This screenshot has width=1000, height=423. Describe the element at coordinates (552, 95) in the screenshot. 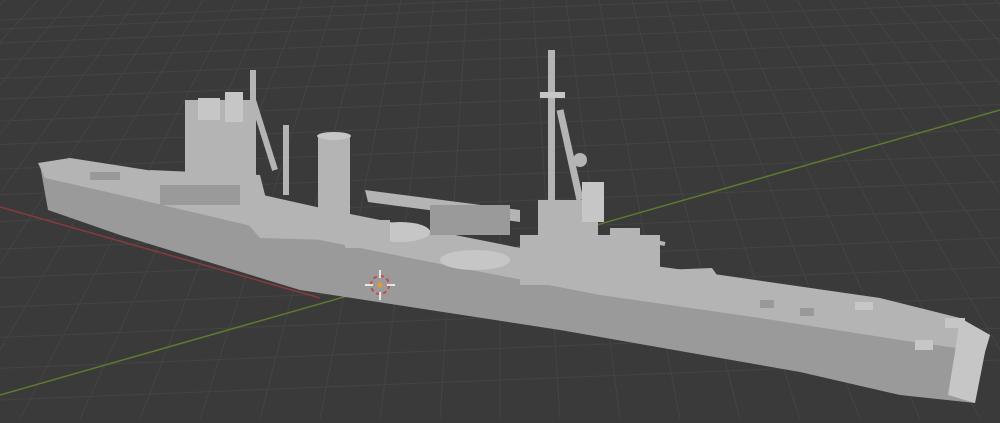

I see `main-mast-crossbar` at that location.